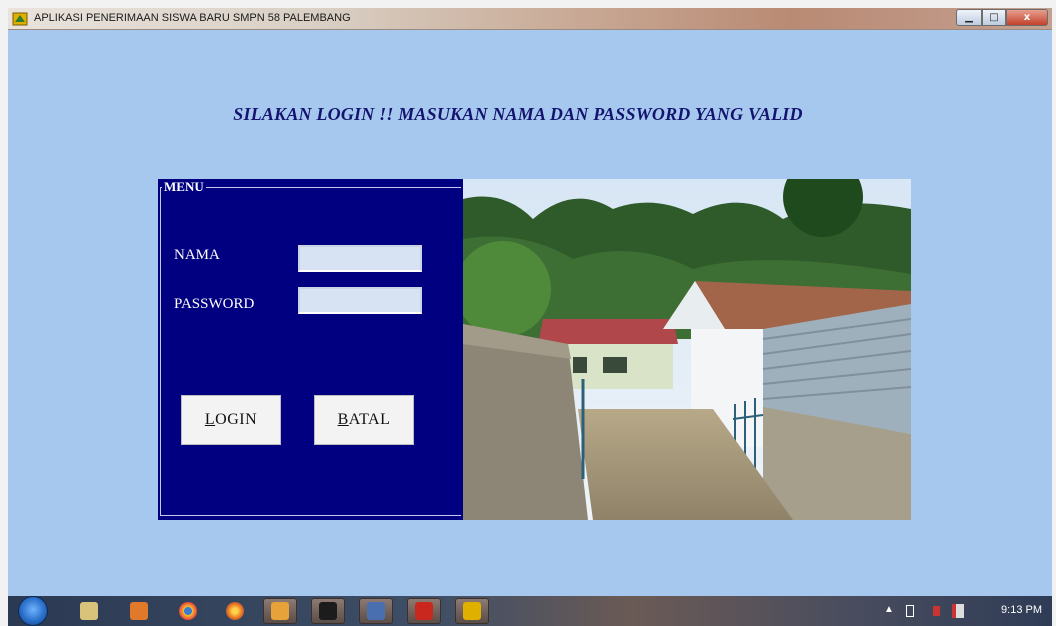  I want to click on password-input, so click(360, 300).